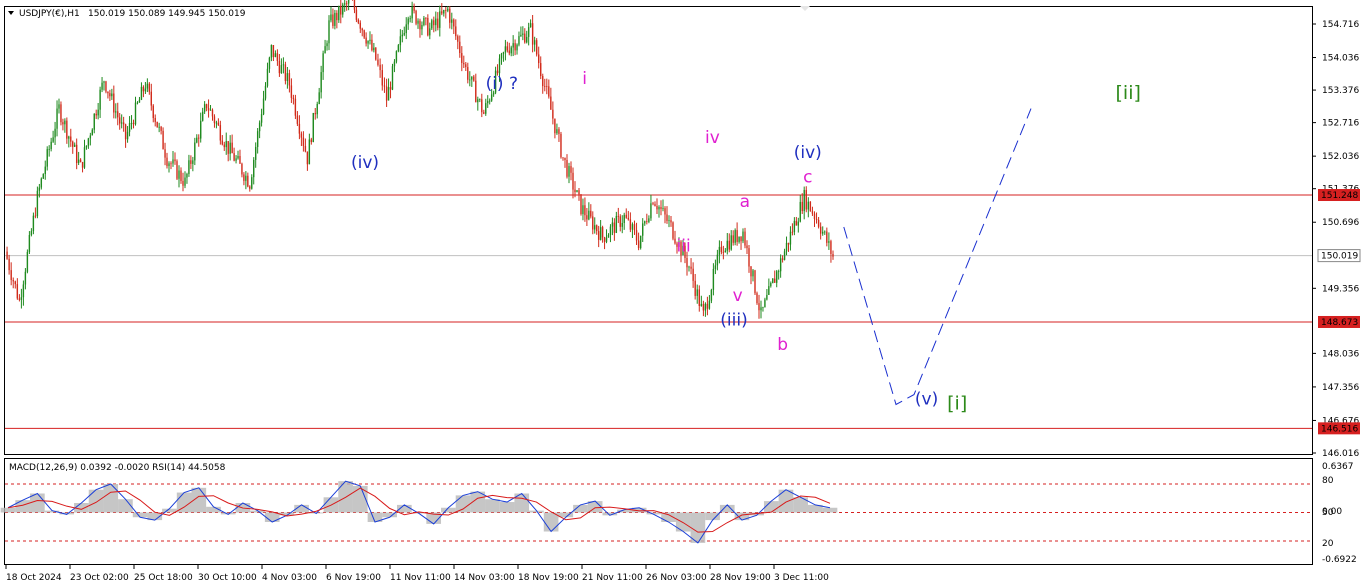 This screenshot has width=1366, height=588. I want to click on x-tick-label: 4 Nov 03:00, so click(289, 578).